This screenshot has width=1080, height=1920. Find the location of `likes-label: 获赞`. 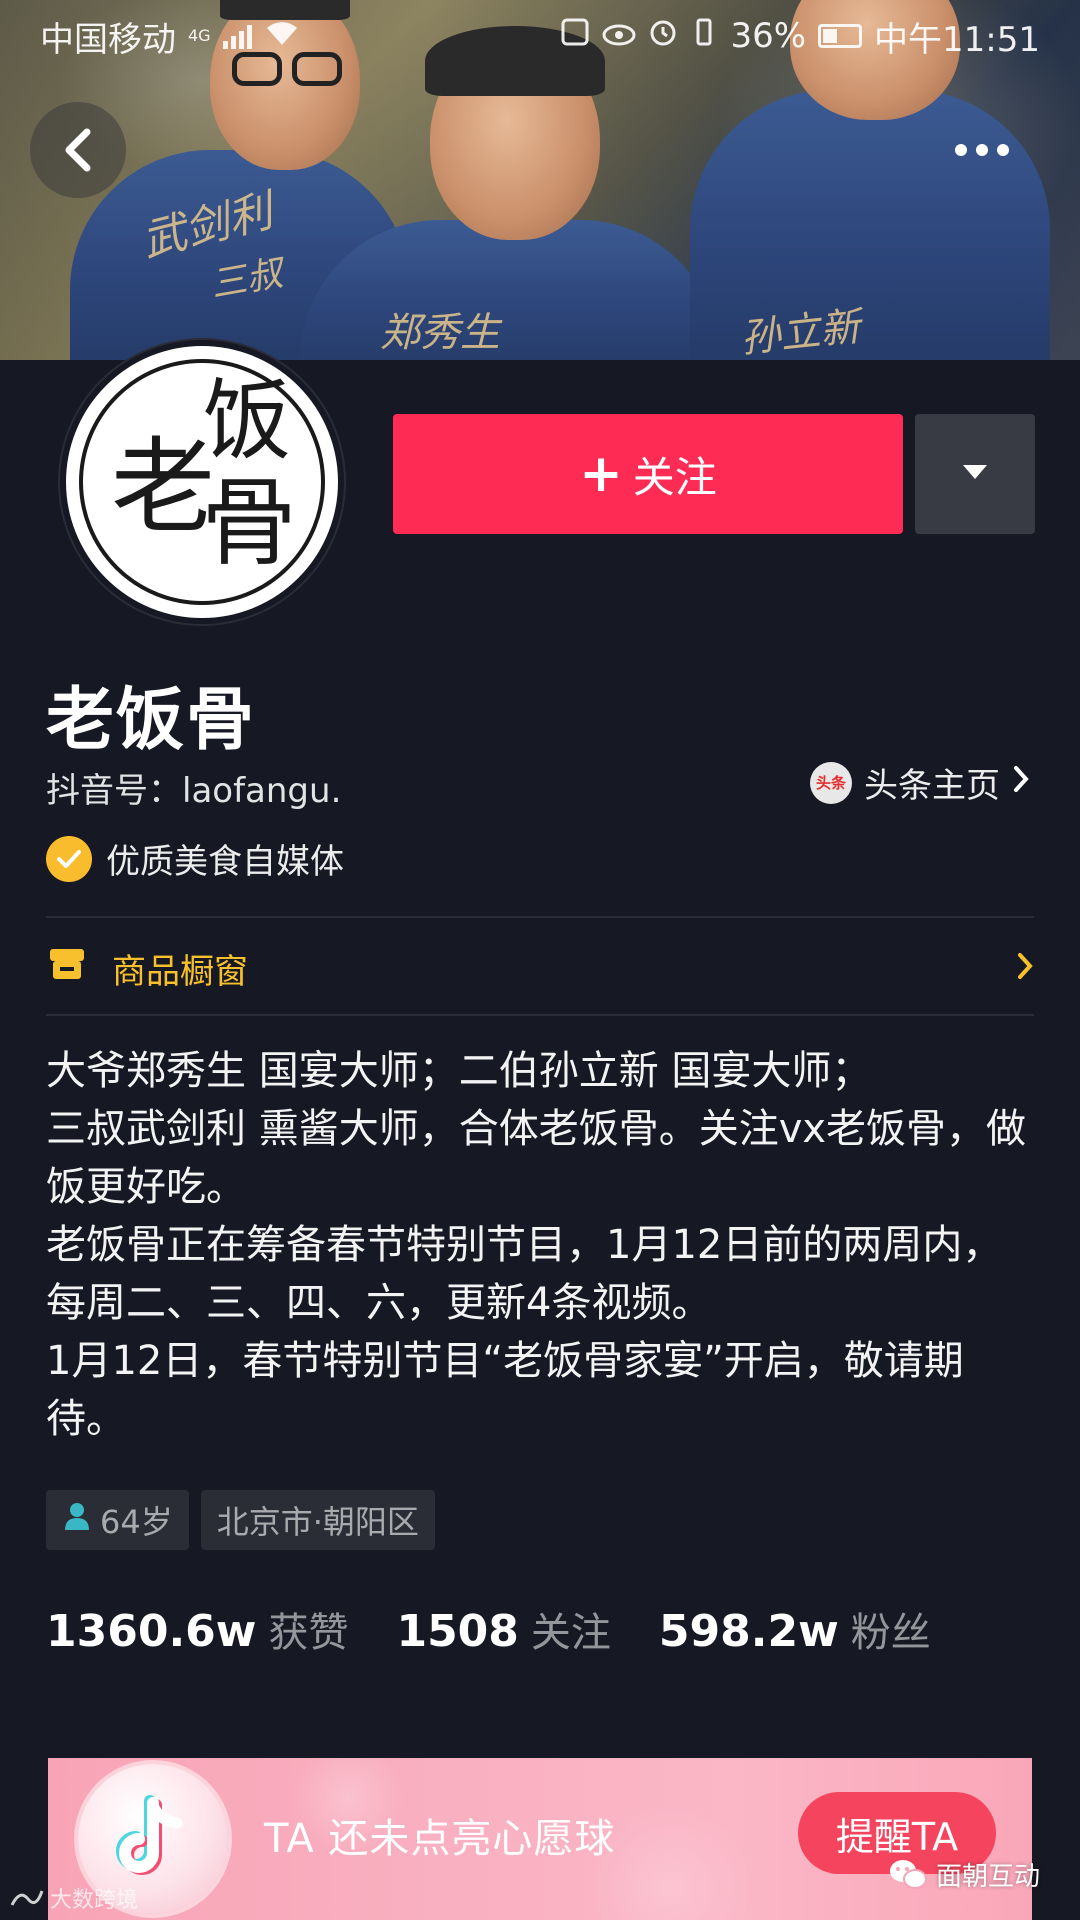

likes-label: 获赞 is located at coordinates (308, 1633).